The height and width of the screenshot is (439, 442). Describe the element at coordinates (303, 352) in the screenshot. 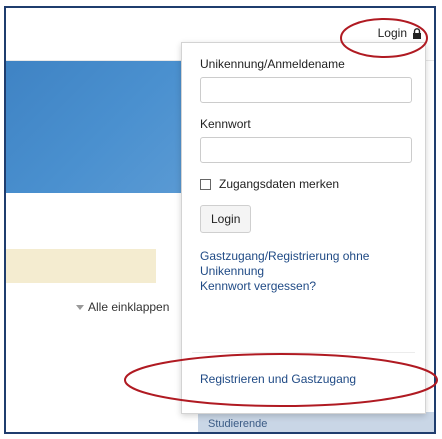

I see `menu-divider` at that location.